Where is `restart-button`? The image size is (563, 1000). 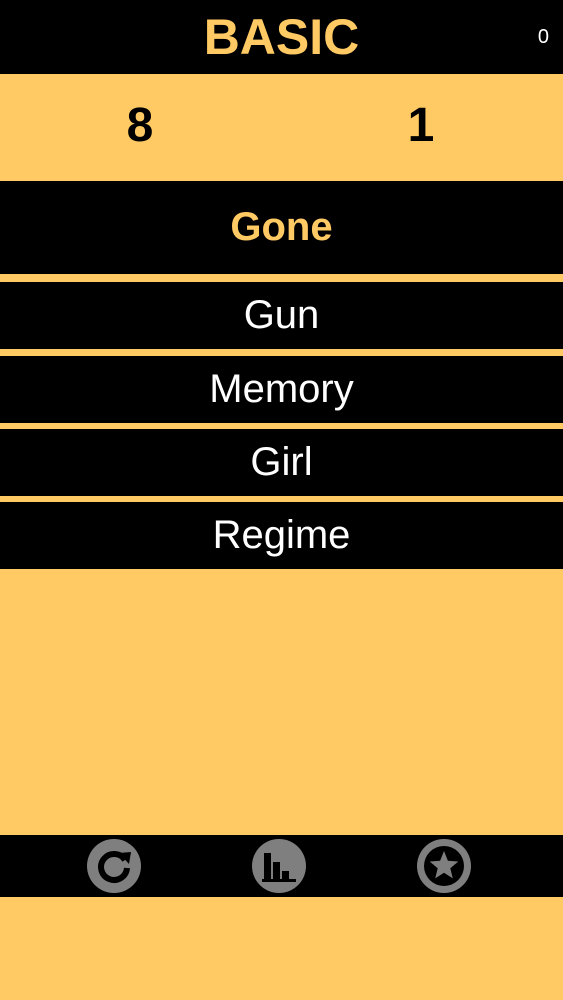
restart-button is located at coordinates (114, 866).